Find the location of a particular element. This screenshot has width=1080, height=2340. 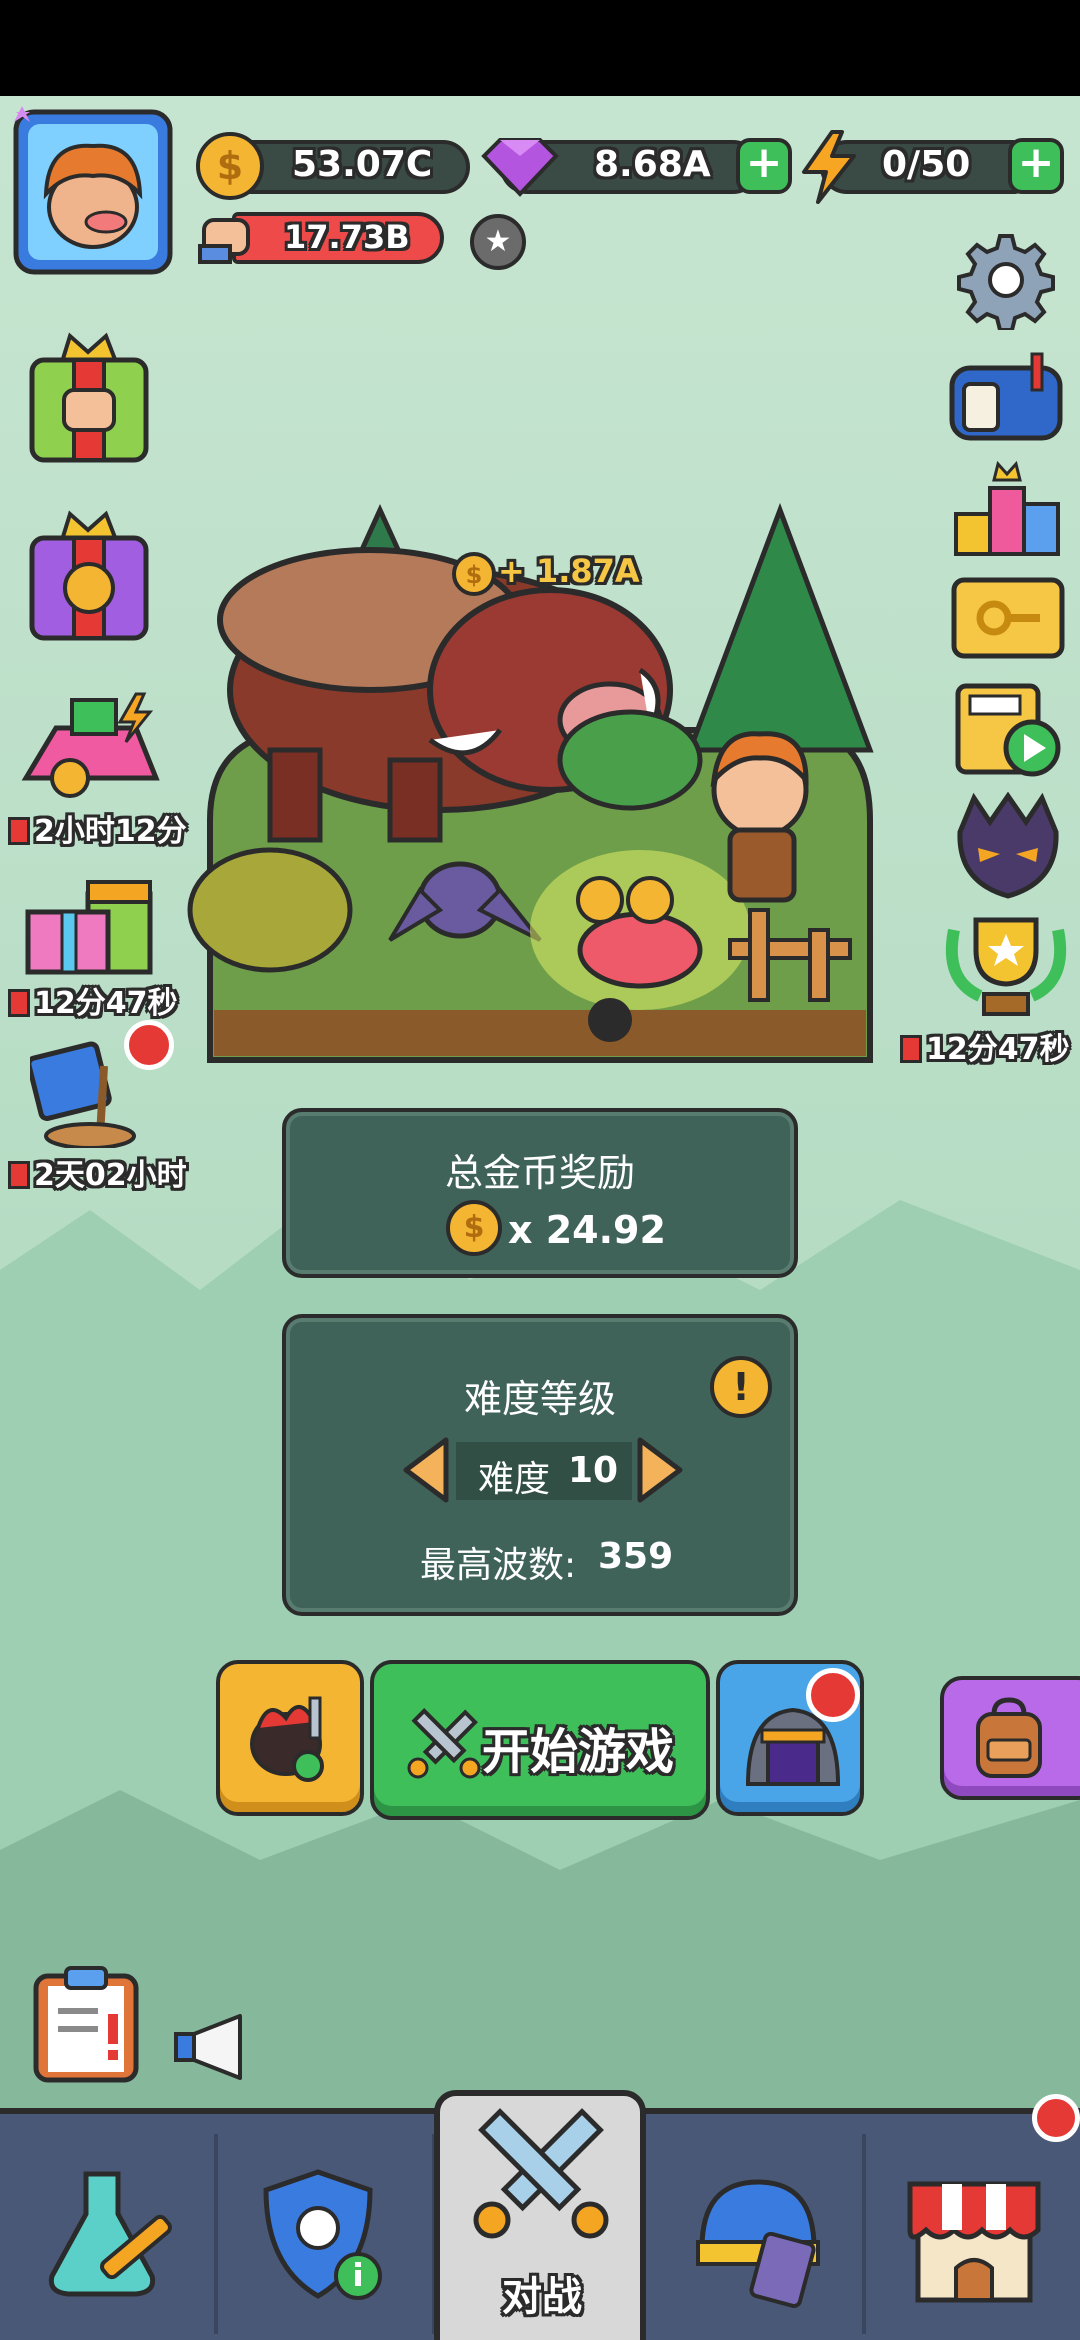

add-gems-button: + is located at coordinates (764, 166).